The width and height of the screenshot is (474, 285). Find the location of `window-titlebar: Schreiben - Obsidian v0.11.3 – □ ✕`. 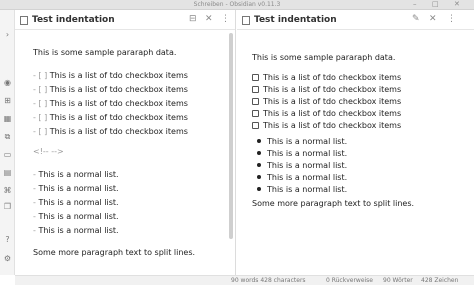

window-titlebar: Schreiben - Obsidian v0.11.3 – □ ✕ is located at coordinates (237, 5).